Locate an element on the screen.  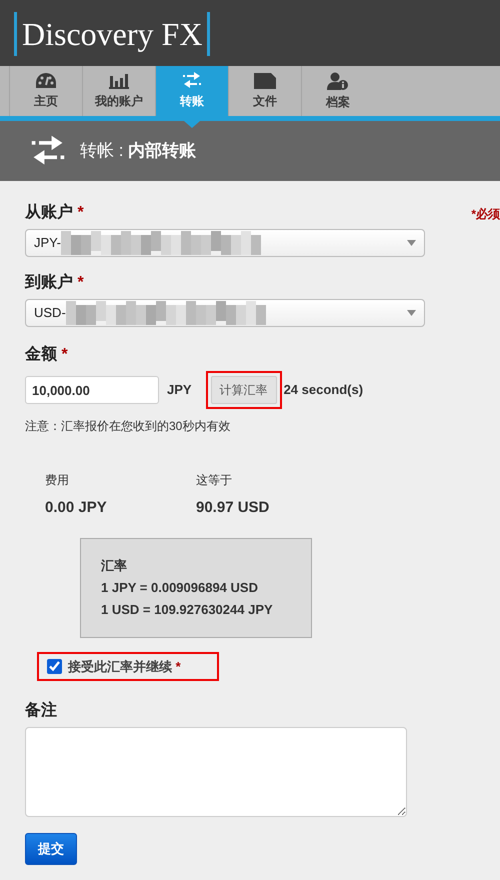
summary-value: 90.97 USD is located at coordinates (233, 508).